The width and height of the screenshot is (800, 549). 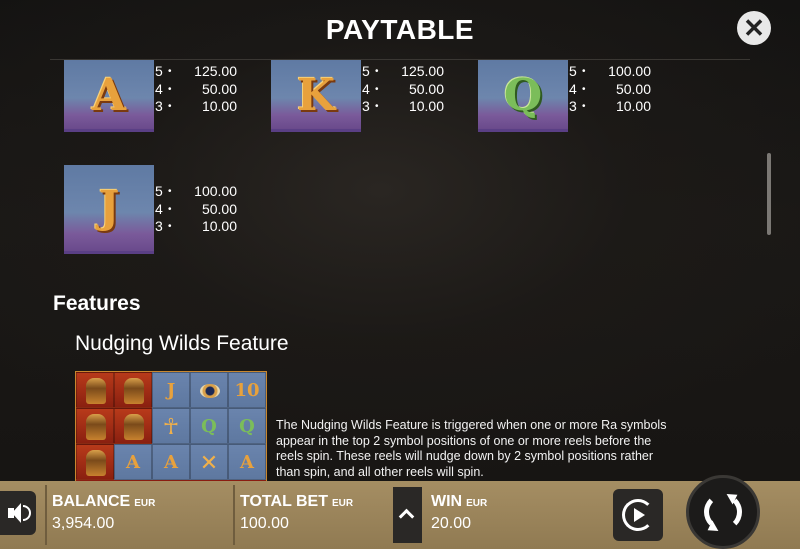 I want to click on nudging-wilds-illustration: J 10 ☥ Q Q A A ✕ A, so click(x=171, y=428).